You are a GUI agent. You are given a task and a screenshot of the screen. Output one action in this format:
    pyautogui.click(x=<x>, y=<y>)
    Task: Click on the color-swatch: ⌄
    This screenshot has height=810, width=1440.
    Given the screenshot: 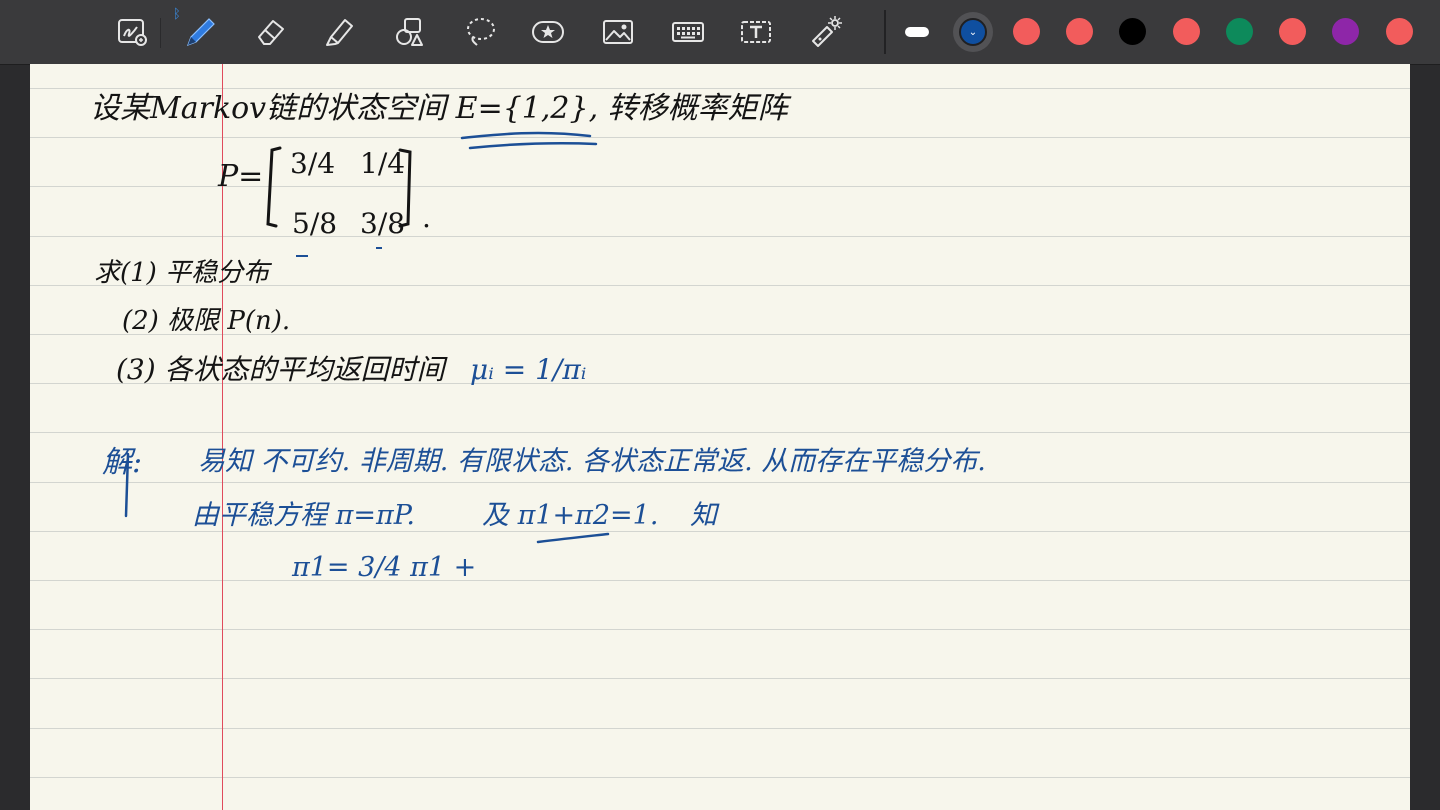 What is the action you would take?
    pyautogui.click(x=973, y=32)
    